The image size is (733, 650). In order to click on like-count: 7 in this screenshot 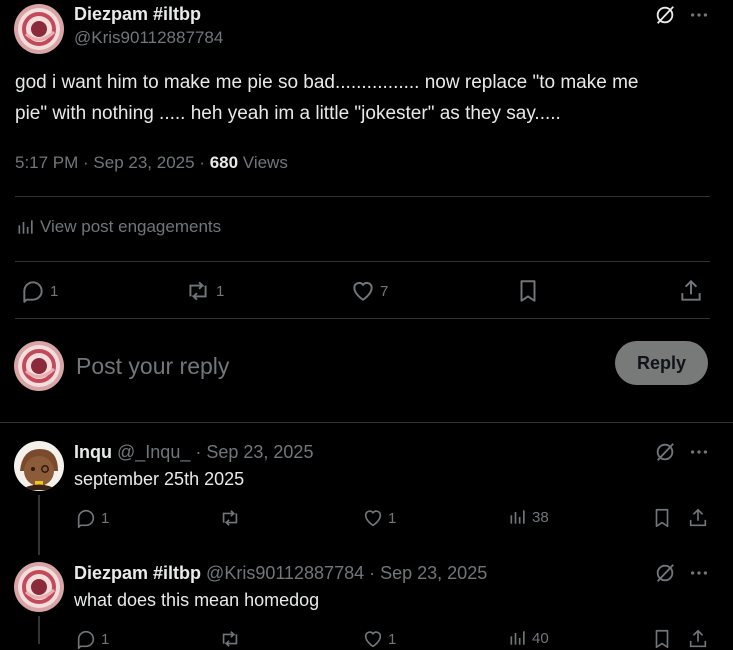, I will do `click(384, 291)`.